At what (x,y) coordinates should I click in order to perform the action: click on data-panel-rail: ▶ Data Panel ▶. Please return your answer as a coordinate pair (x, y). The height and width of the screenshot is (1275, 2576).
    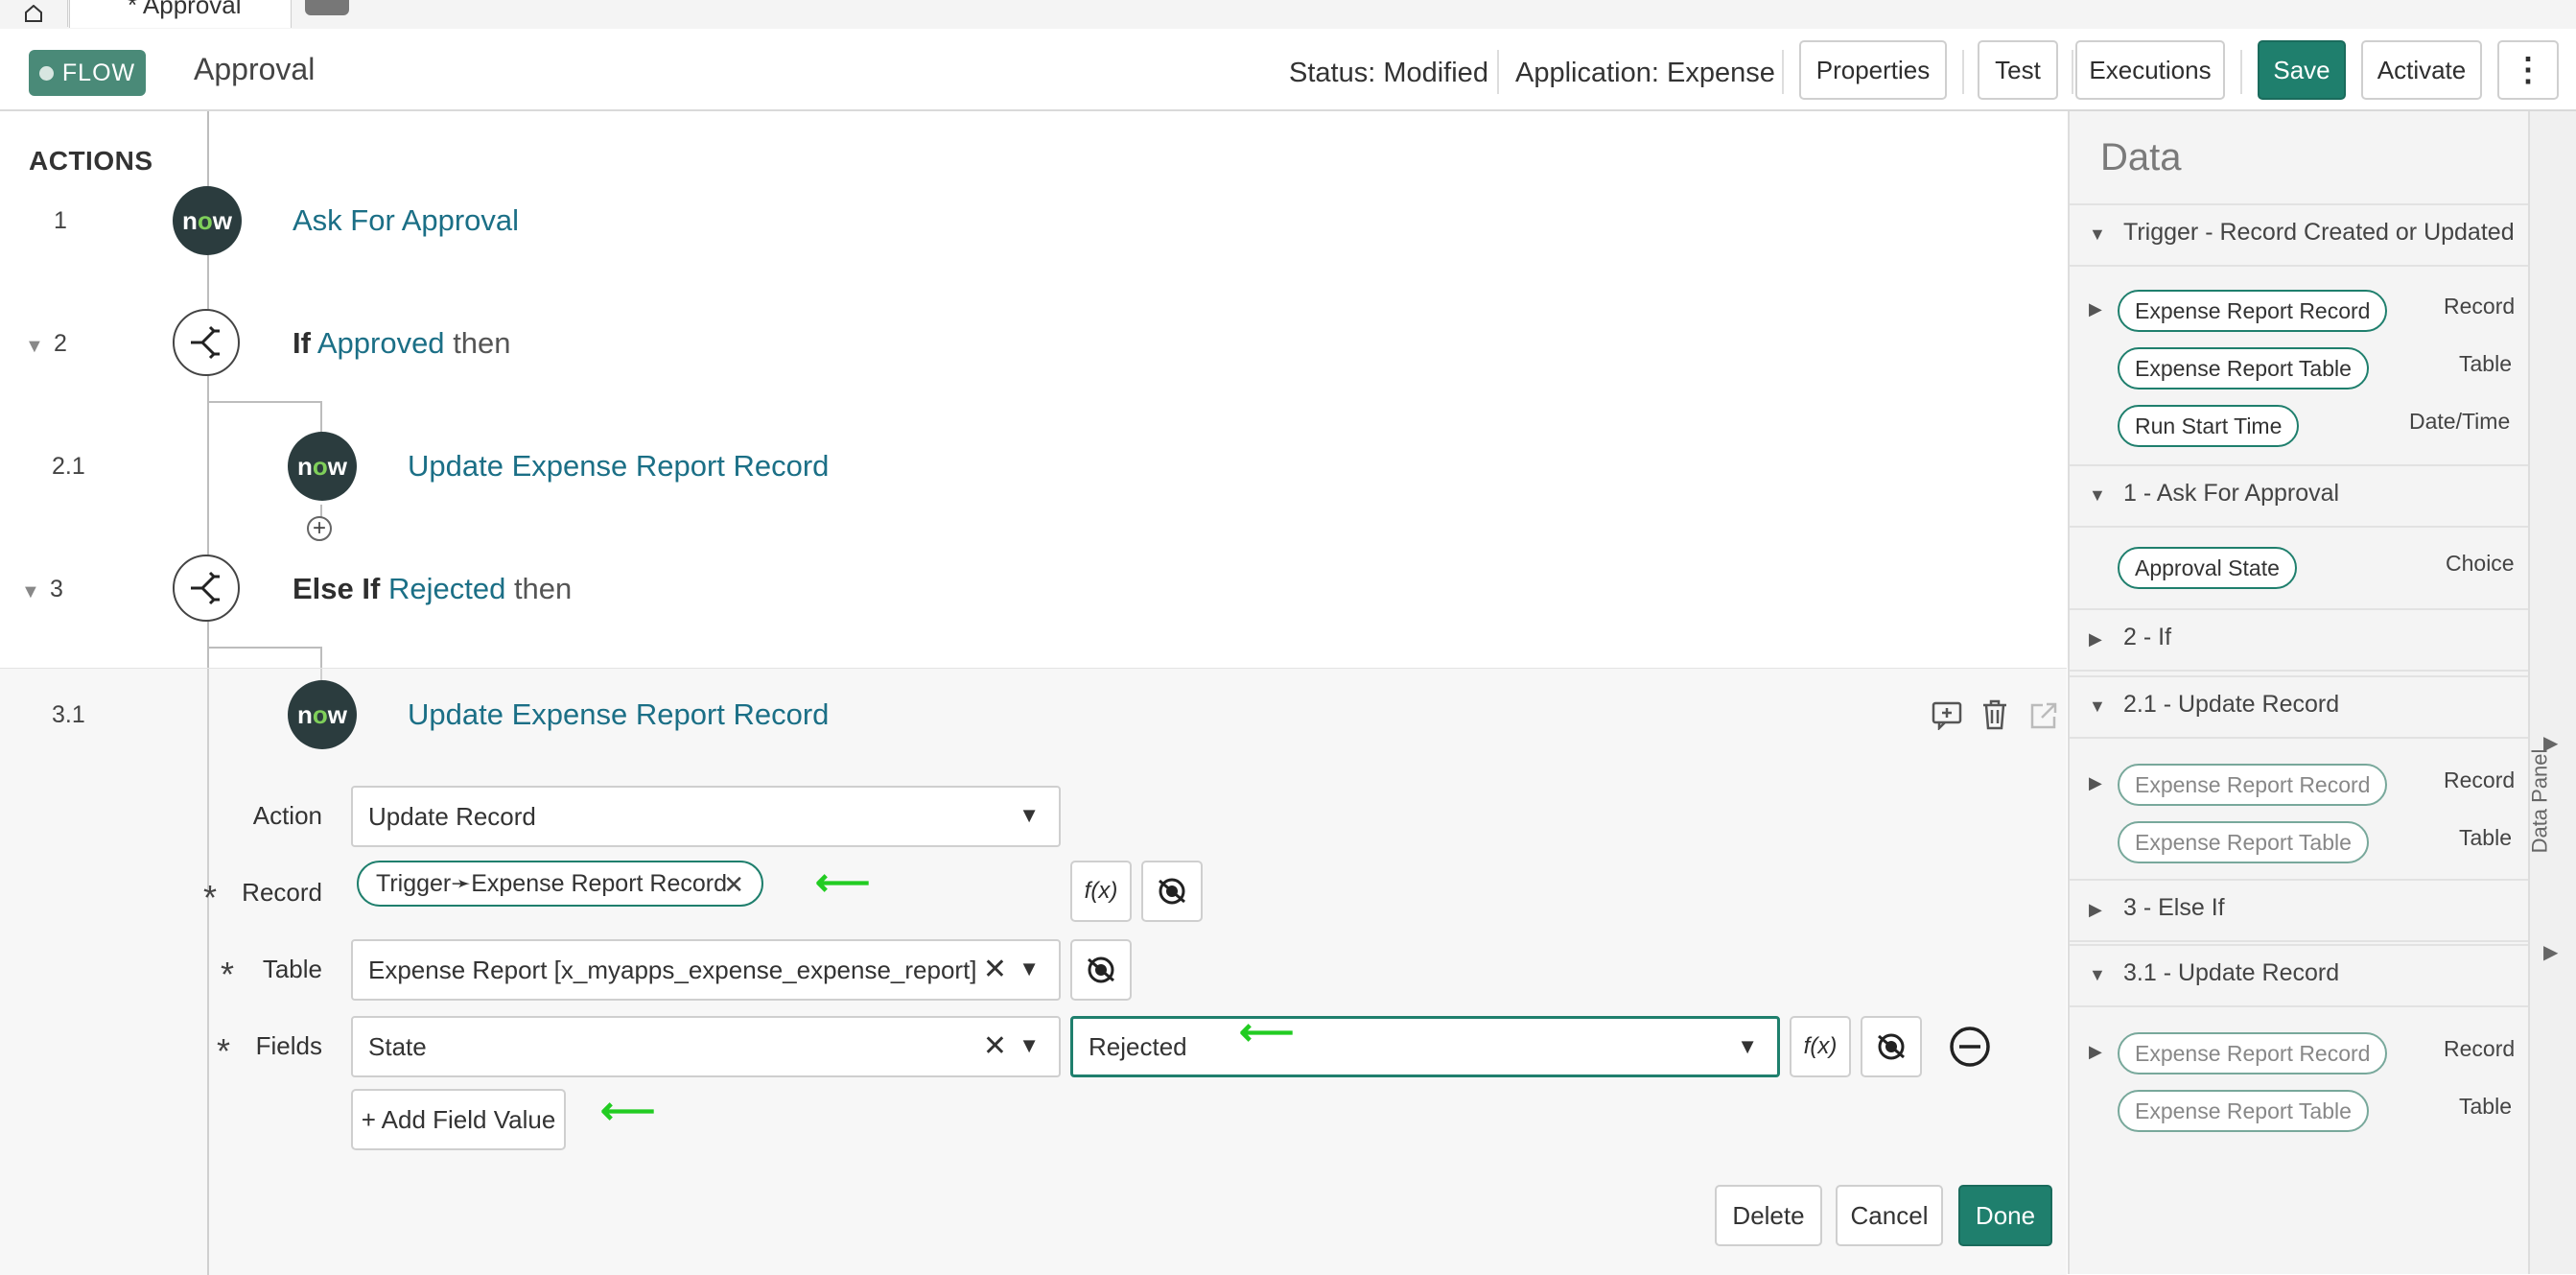
    Looking at the image, I should click on (2551, 692).